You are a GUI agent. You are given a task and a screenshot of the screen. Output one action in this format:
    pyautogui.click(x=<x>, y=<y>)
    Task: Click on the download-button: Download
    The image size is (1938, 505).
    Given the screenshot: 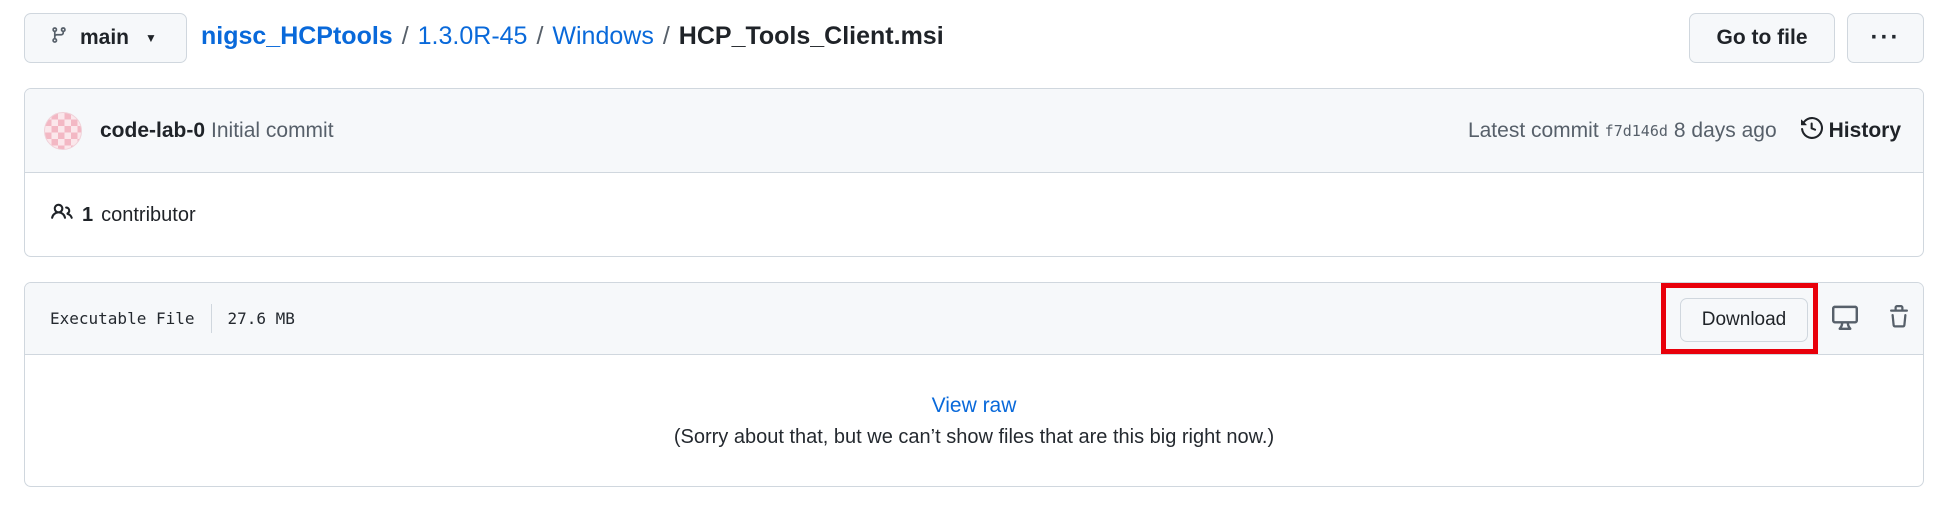 What is the action you would take?
    pyautogui.click(x=1744, y=320)
    